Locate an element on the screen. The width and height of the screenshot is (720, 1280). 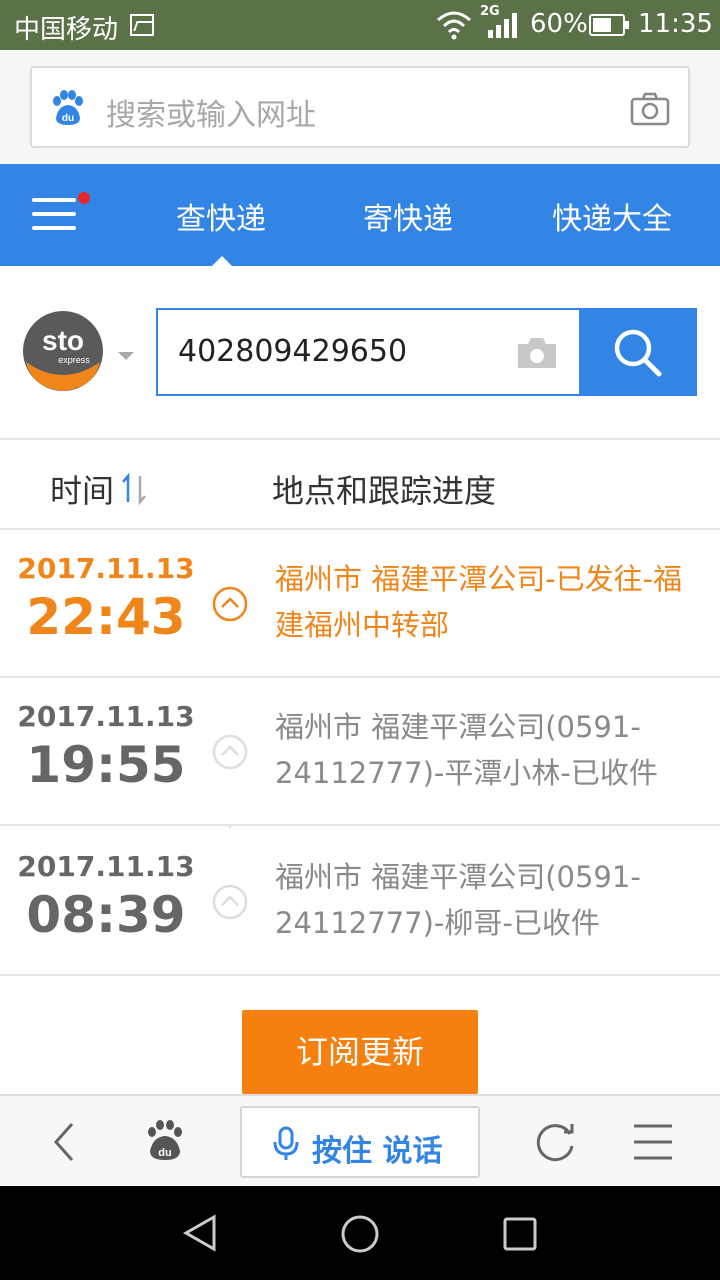
clock: 11:35 is located at coordinates (675, 24).